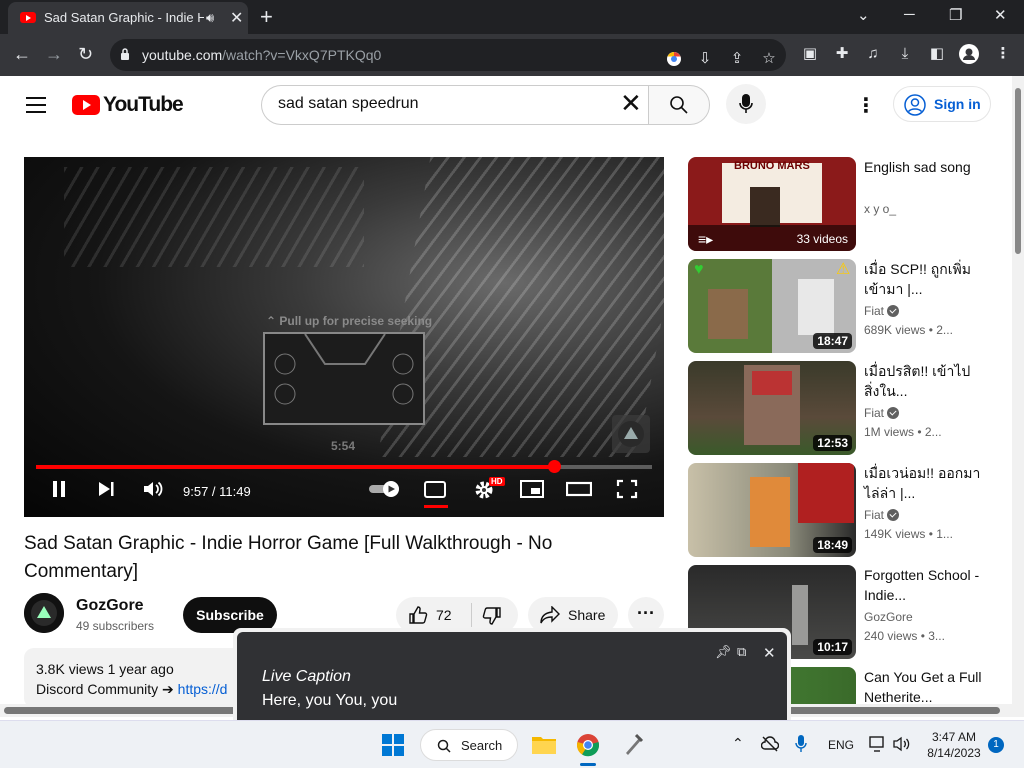 The image size is (1024, 768). What do you see at coordinates (85, 54) in the screenshot?
I see `reload-button: ↻` at bounding box center [85, 54].